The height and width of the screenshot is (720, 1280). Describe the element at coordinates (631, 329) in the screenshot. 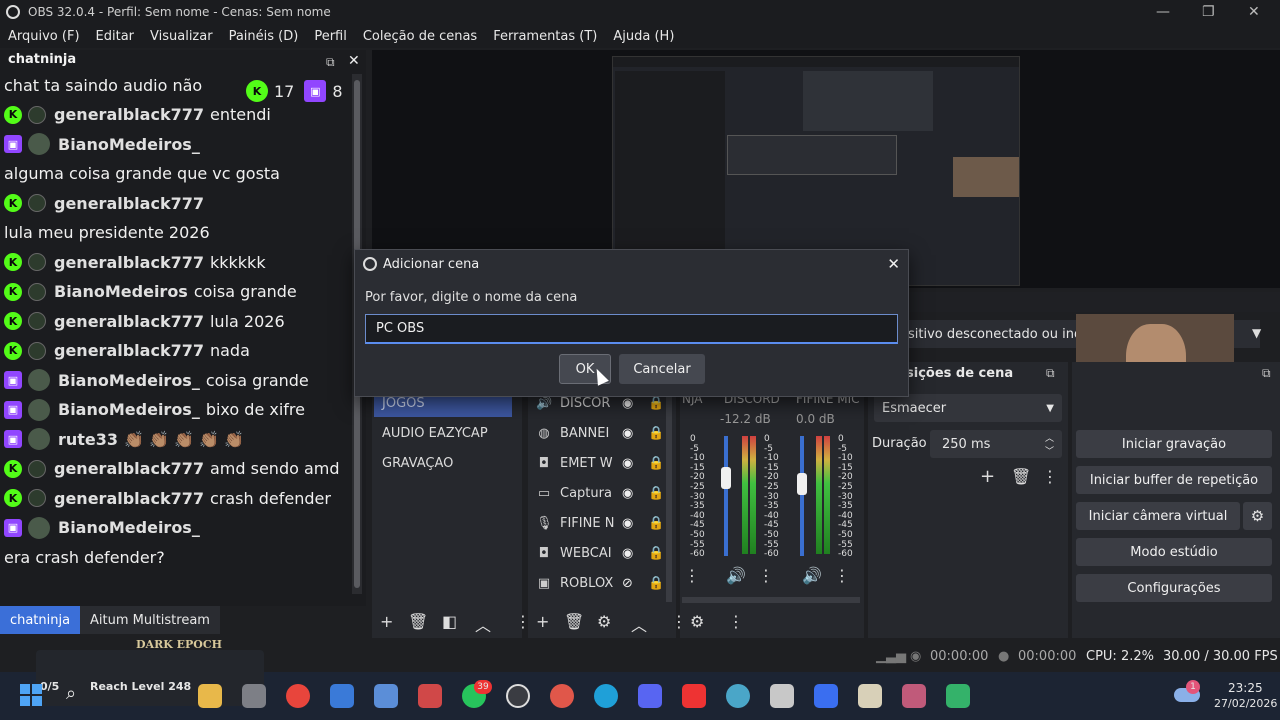

I see `scene-name-input` at that location.